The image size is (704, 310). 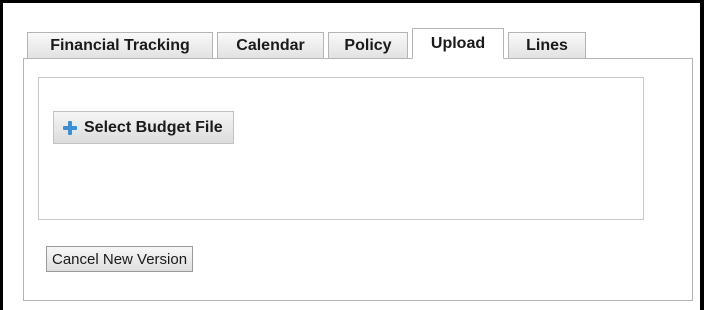 What do you see at coordinates (70, 127) in the screenshot?
I see `plus-icon` at bounding box center [70, 127].